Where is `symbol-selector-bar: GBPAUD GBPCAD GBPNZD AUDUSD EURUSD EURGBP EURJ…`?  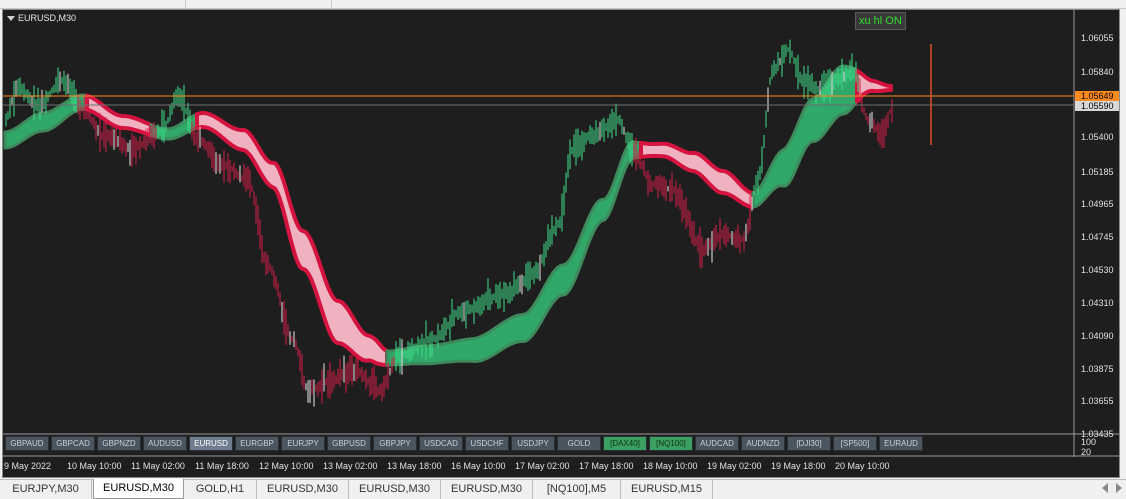
symbol-selector-bar: GBPAUD GBPCAD GBPNZD AUDUSD EURUSD EURGBP EURJ… is located at coordinates (464, 444).